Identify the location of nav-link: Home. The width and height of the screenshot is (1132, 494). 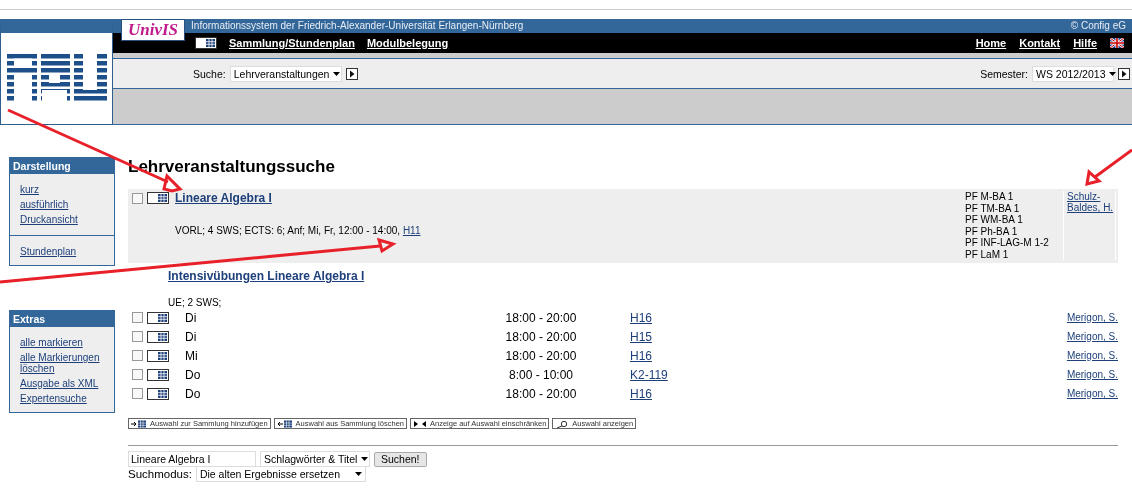
(991, 43).